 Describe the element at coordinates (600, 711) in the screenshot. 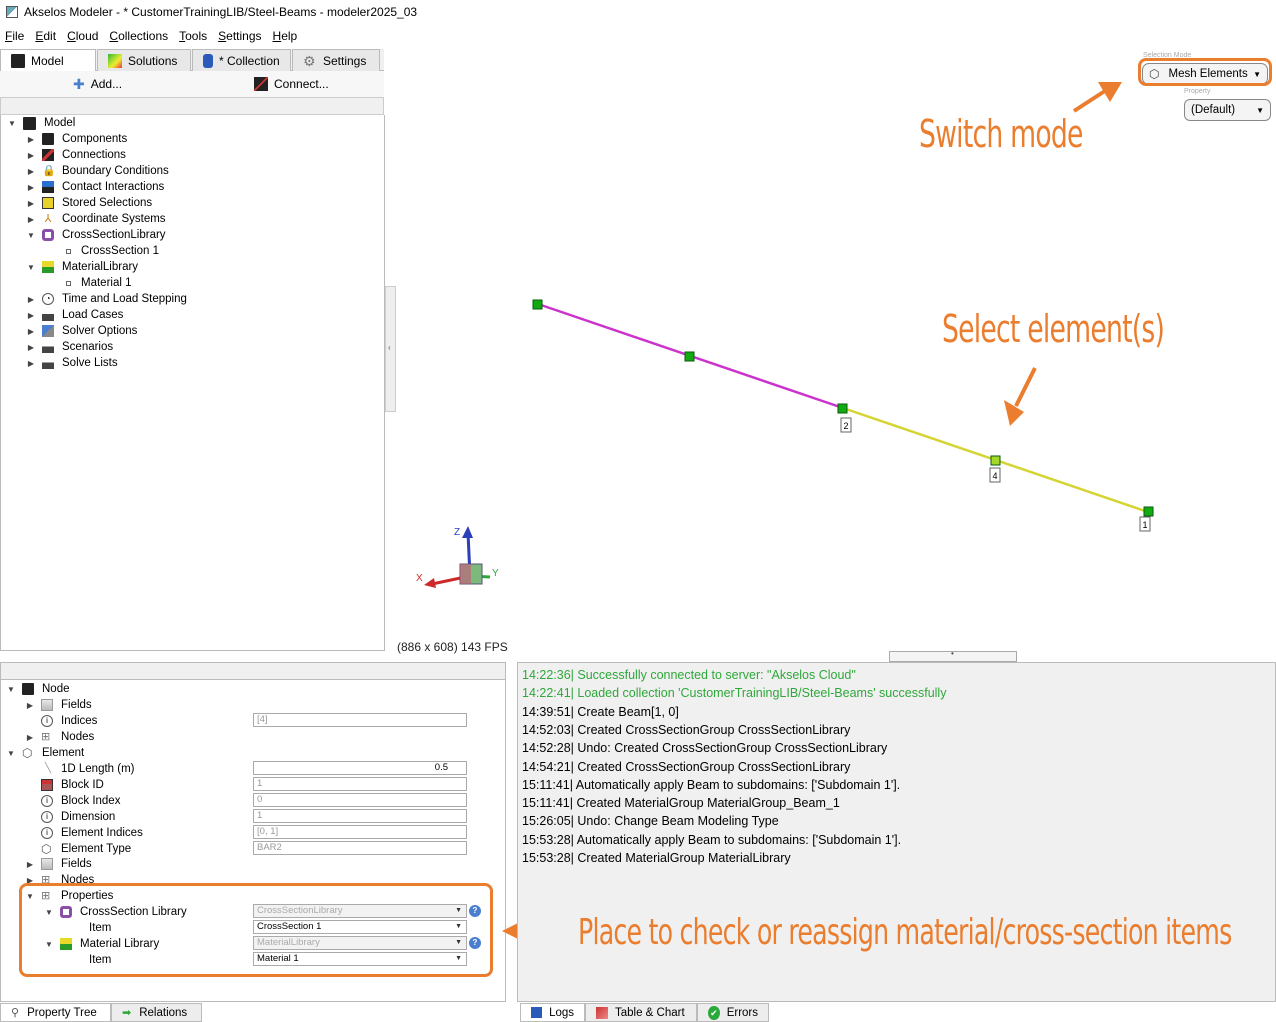

I see `log-line: 14:39:51| Create Beam[1, 0]` at that location.